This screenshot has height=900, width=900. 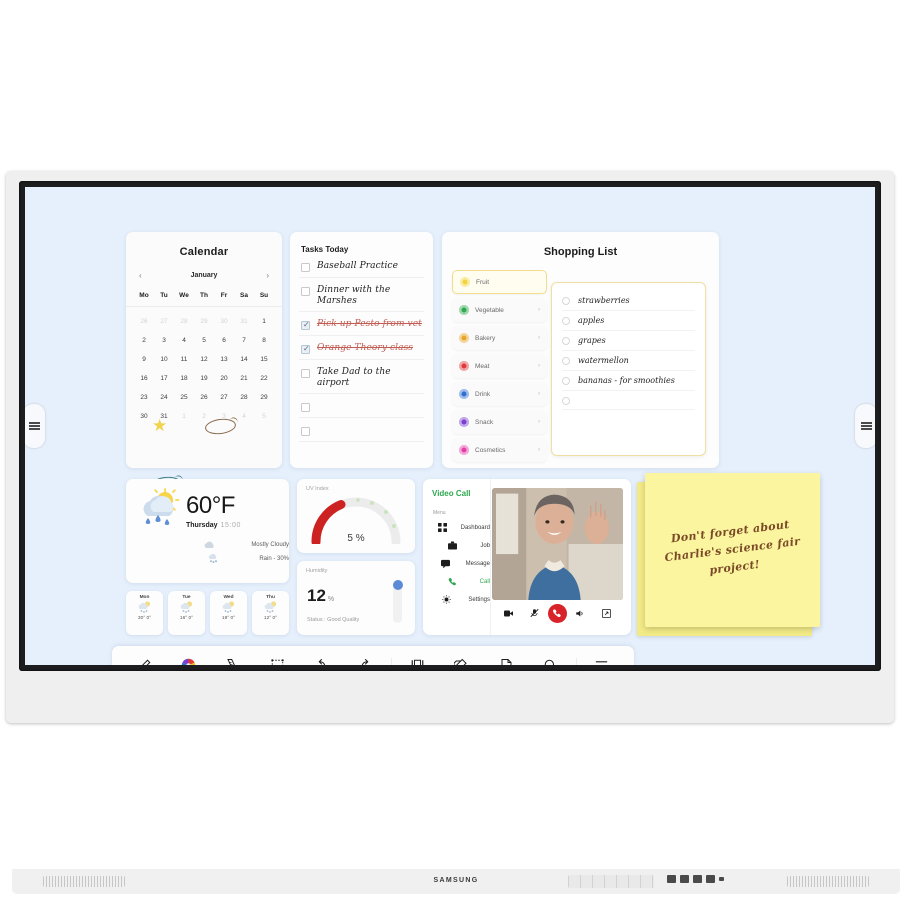 What do you see at coordinates (204, 397) in the screenshot?
I see `calendar-day-cell: 26` at bounding box center [204, 397].